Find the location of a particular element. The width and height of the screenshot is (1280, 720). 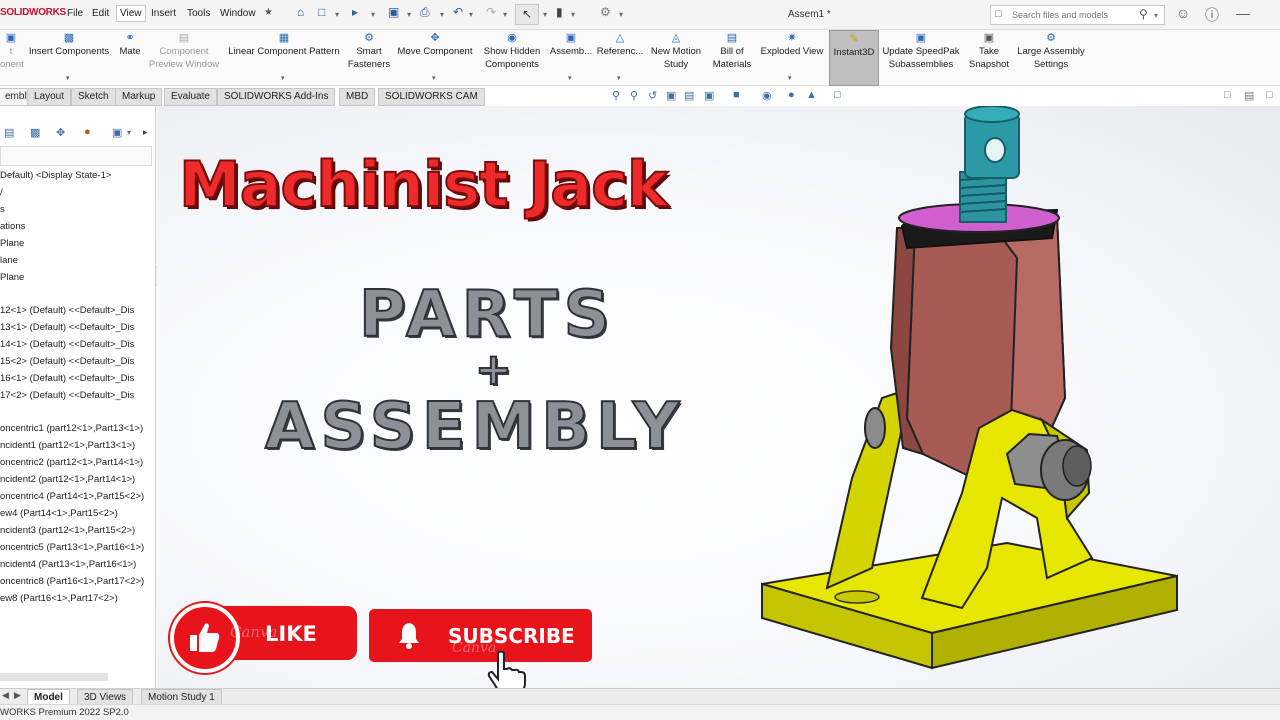

edit-appearance-icon: ● is located at coordinates (791, 95).